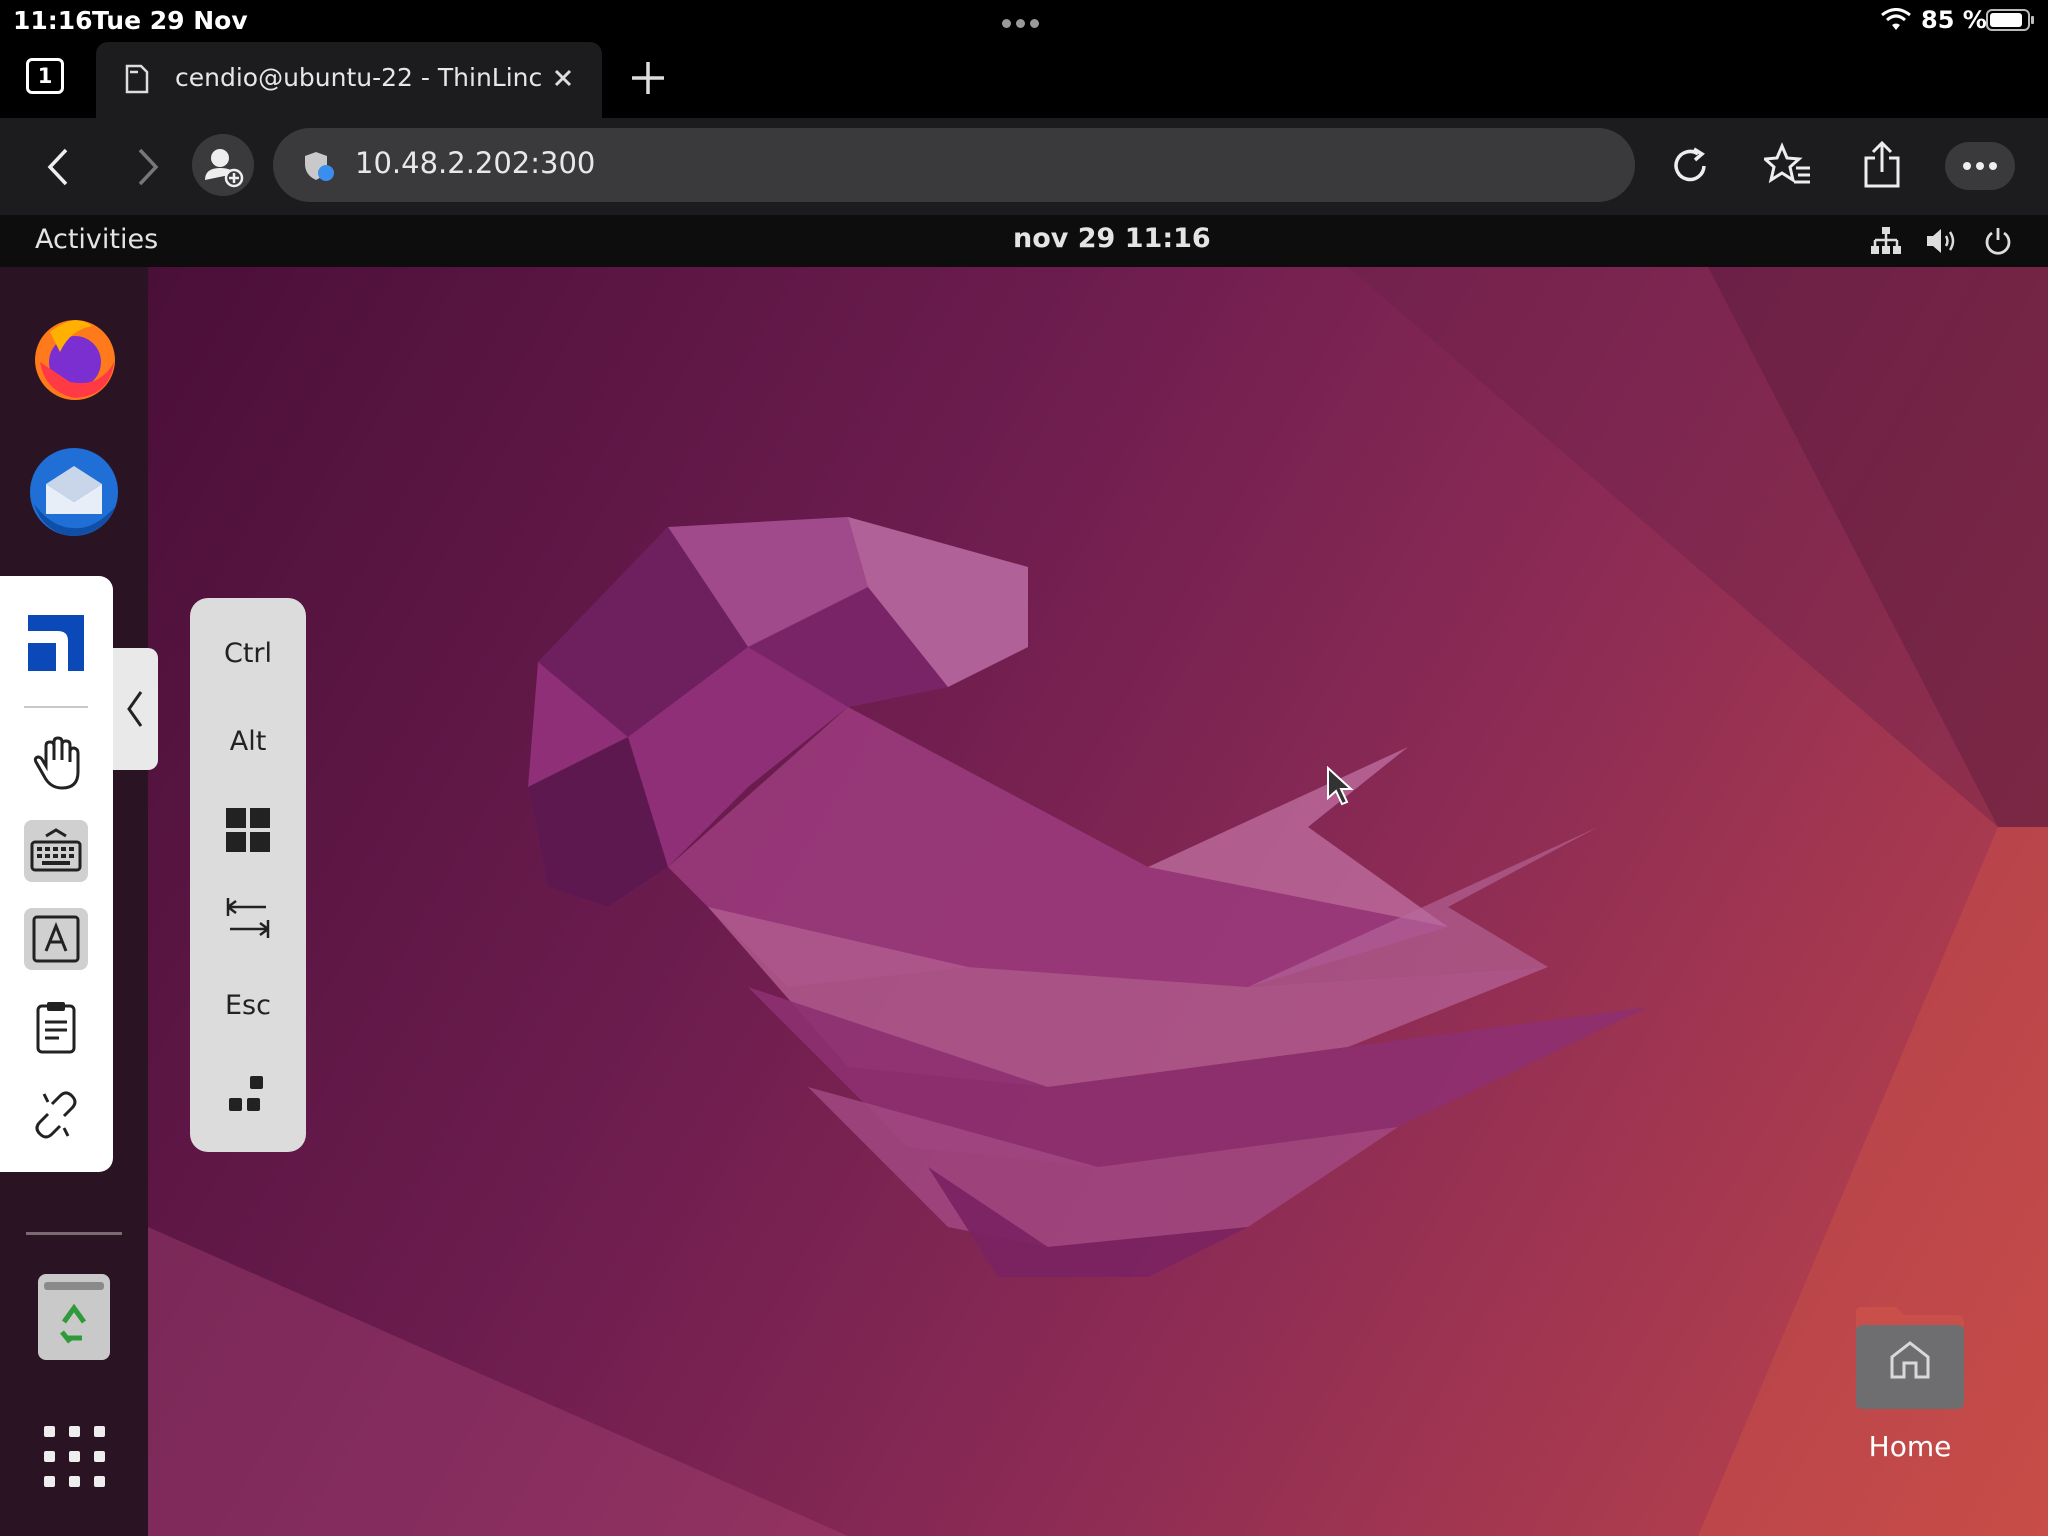 The height and width of the screenshot is (1536, 2048). I want to click on chevron-left-icon, so click(135, 709).